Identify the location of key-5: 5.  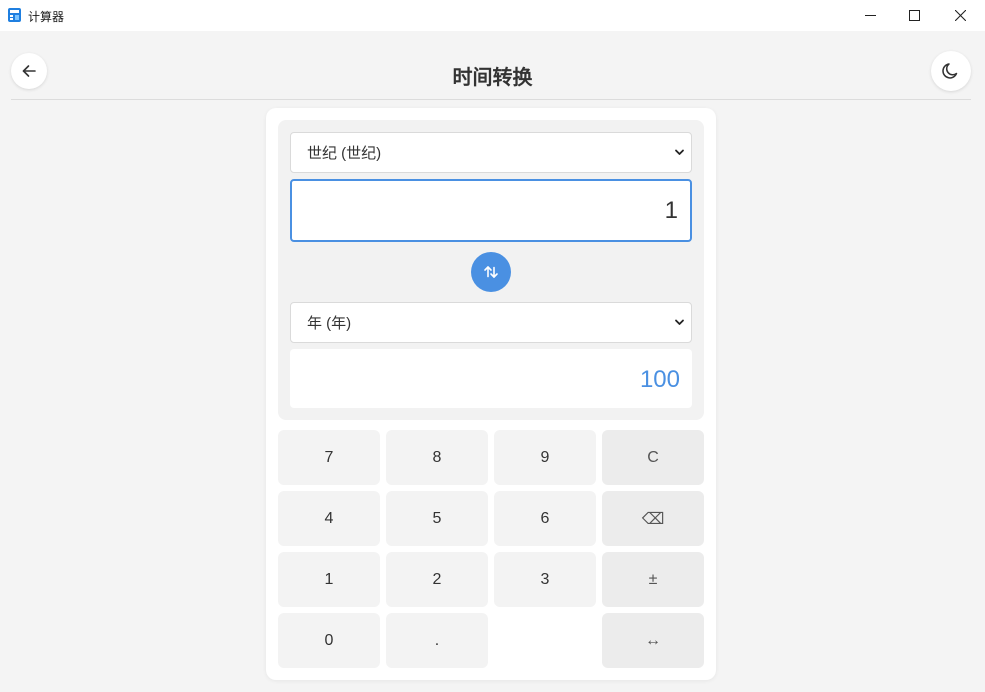
(437, 518).